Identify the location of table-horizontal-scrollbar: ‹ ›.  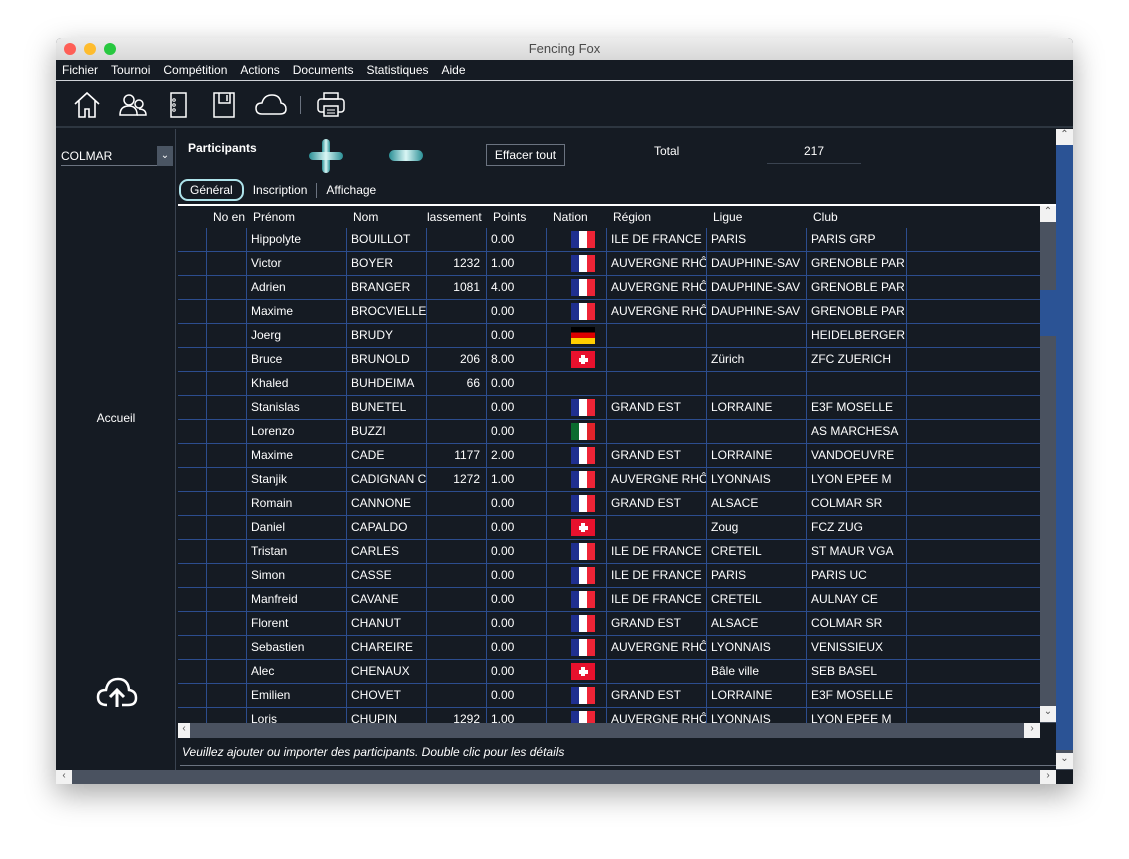
(609, 730).